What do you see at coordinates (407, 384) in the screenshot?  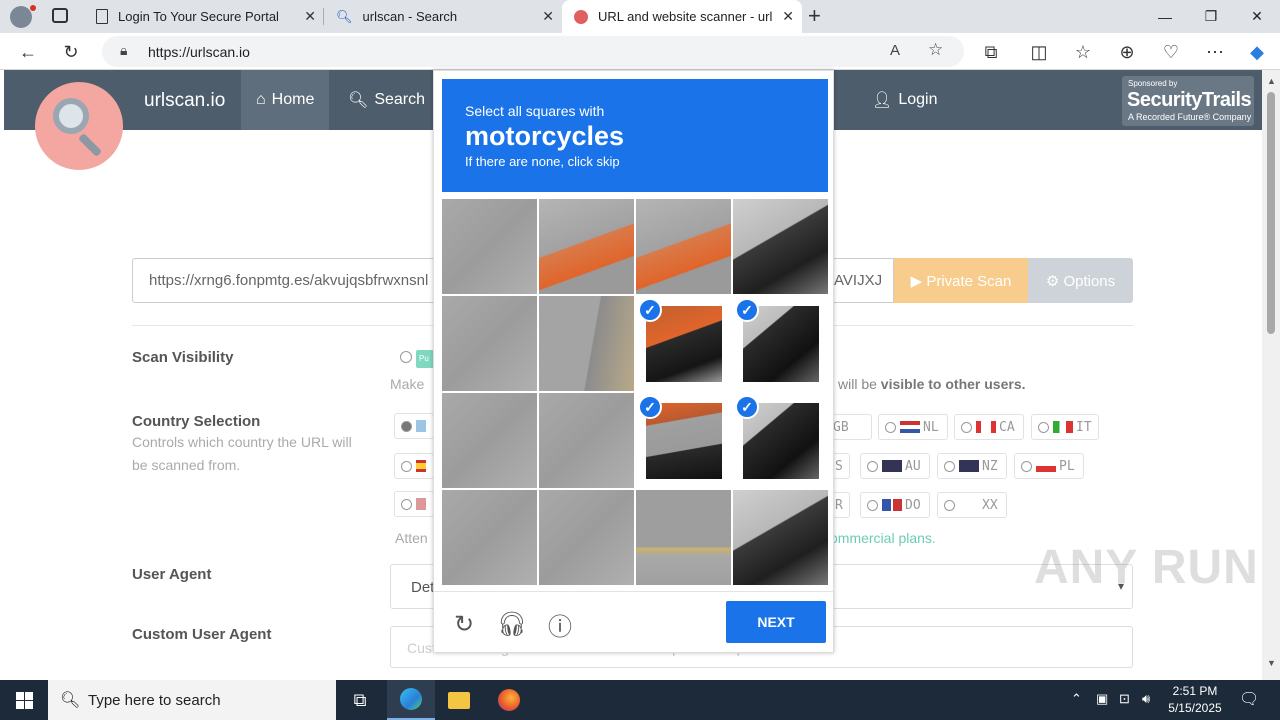 I see `visibility-text-left: Make` at bounding box center [407, 384].